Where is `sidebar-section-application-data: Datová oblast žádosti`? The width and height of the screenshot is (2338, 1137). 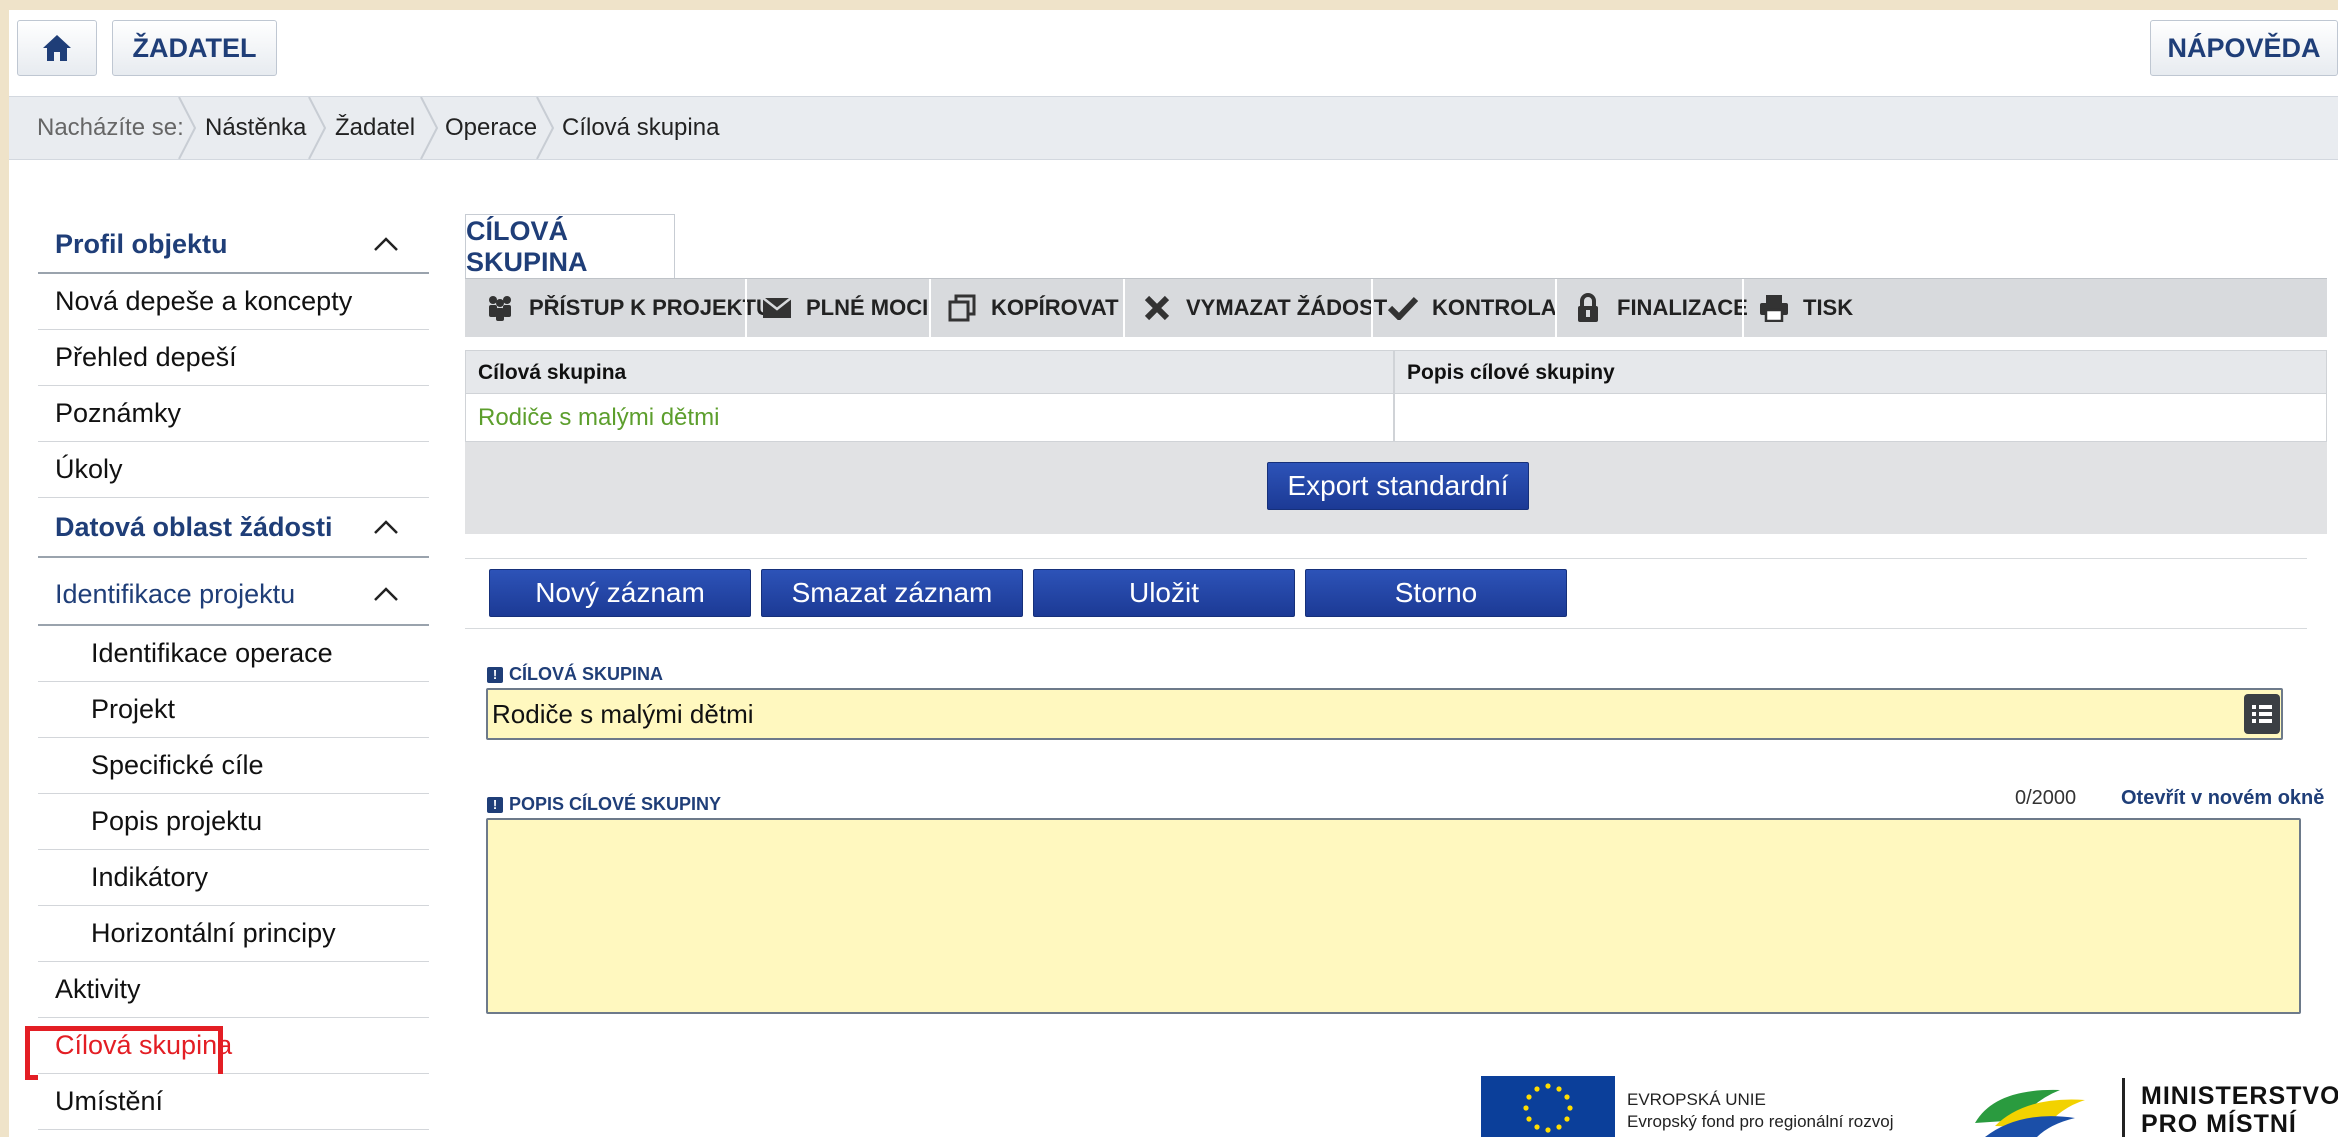 sidebar-section-application-data: Datová oblast žádosti is located at coordinates (233, 528).